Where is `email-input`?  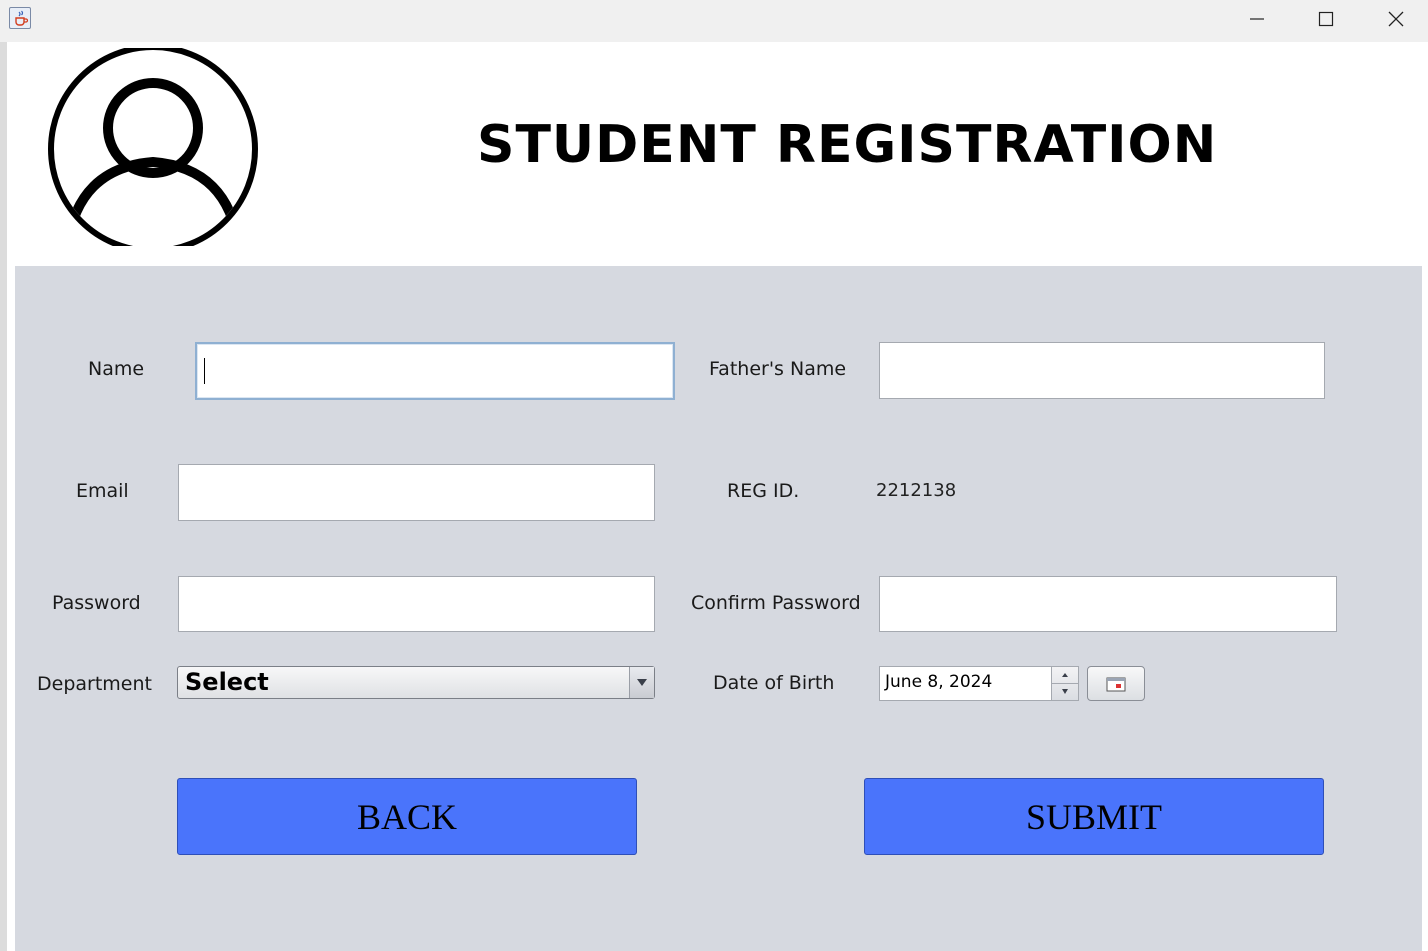
email-input is located at coordinates (416, 492).